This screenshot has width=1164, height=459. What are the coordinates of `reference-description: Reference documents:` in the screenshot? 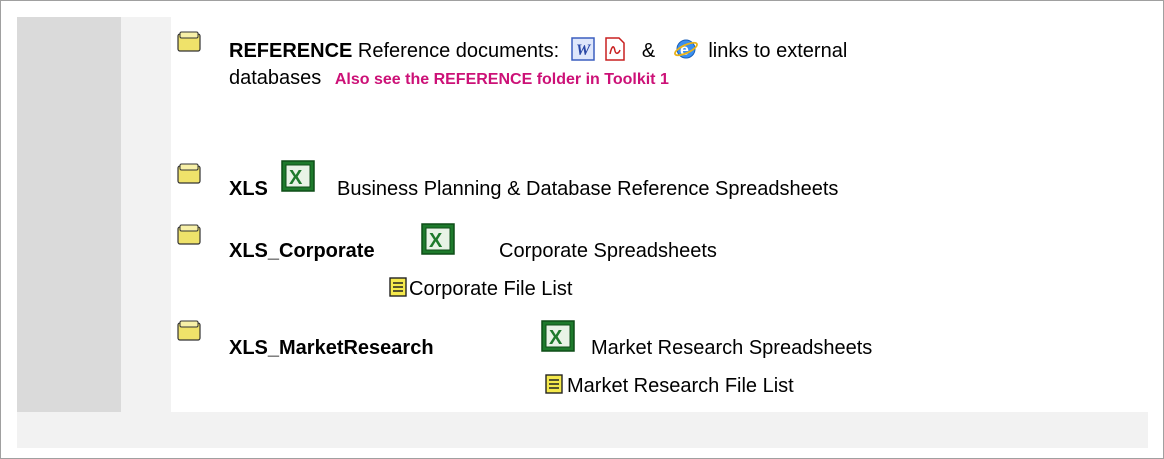 It's located at (458, 51).